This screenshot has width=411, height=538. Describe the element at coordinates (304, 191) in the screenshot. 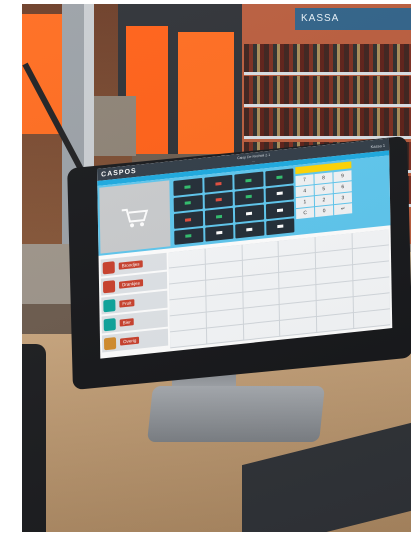

I see `numpad-key: 4` at that location.